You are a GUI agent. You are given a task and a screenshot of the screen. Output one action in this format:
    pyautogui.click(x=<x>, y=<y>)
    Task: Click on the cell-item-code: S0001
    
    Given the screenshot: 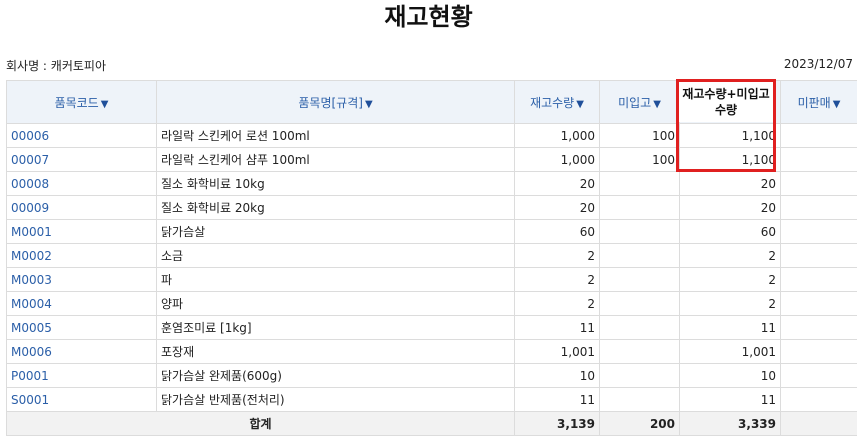 What is the action you would take?
    pyautogui.click(x=81, y=399)
    